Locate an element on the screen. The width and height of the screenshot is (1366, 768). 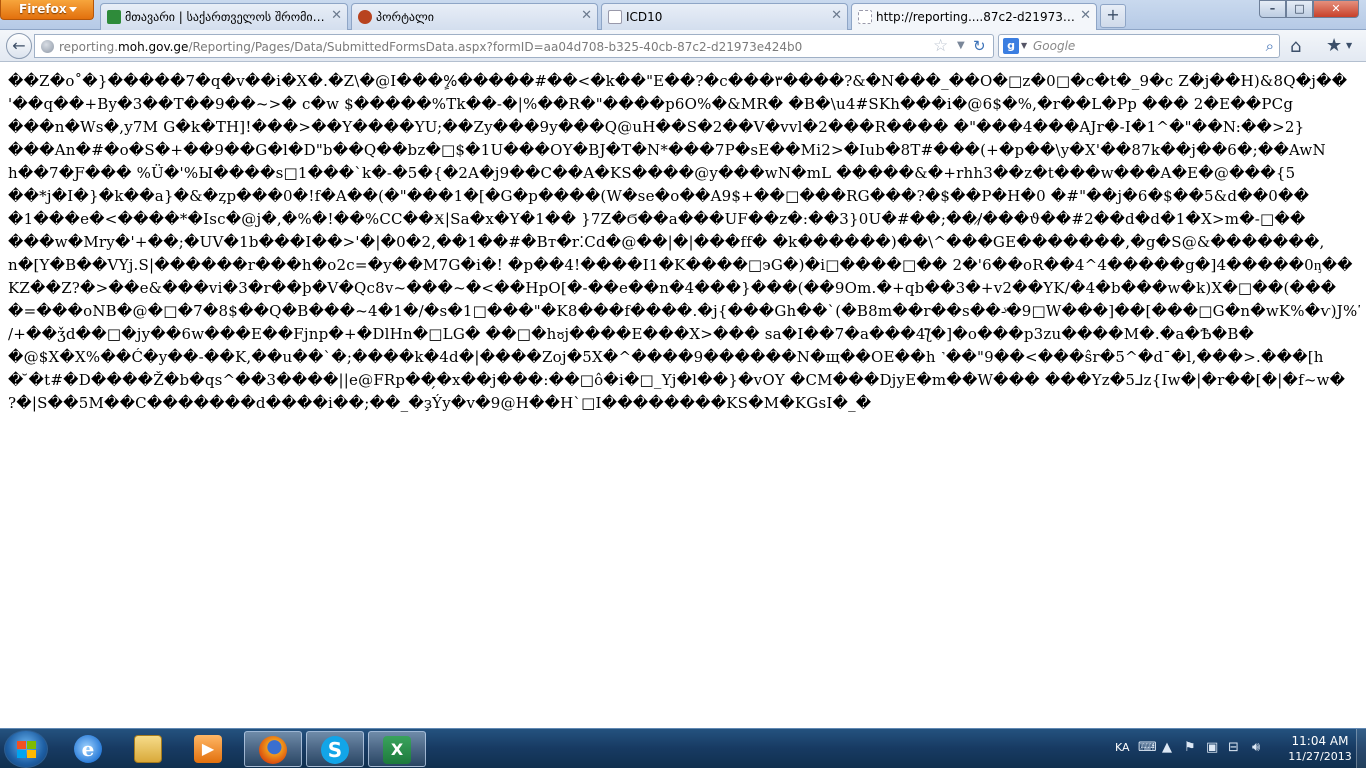
portal-favicon-icon is located at coordinates (365, 17).